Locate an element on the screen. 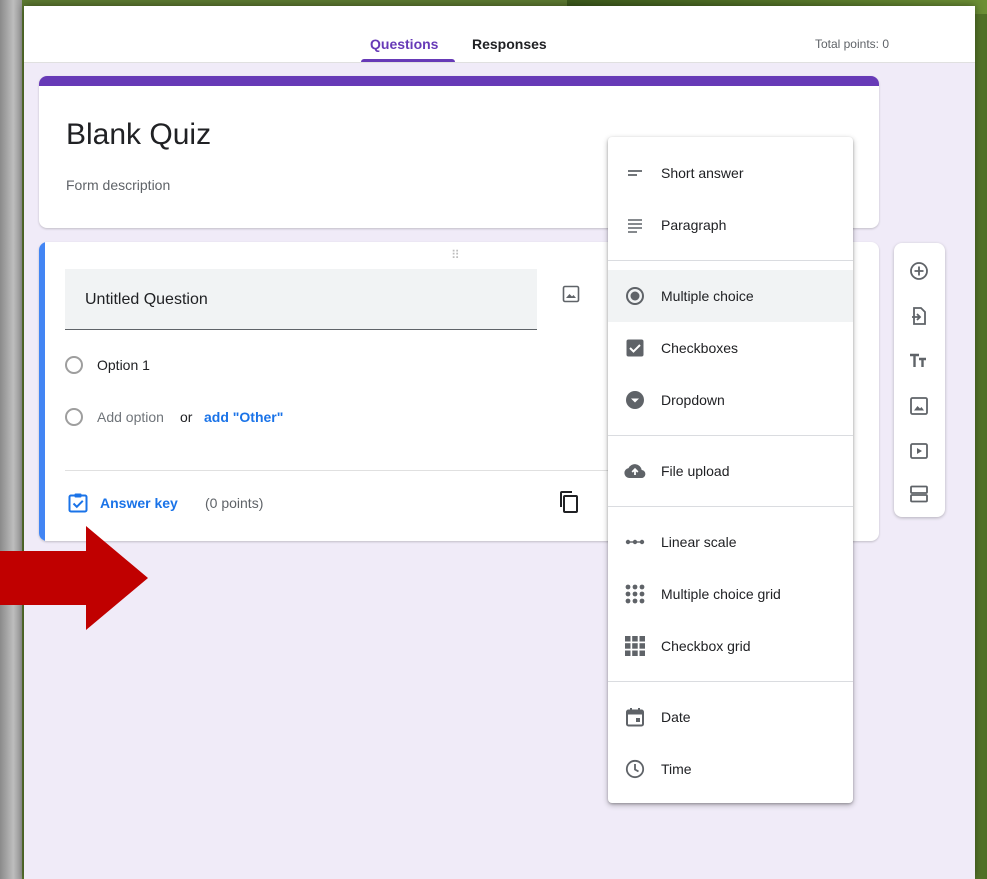  answer-key-button: Answer key is located at coordinates (139, 503).